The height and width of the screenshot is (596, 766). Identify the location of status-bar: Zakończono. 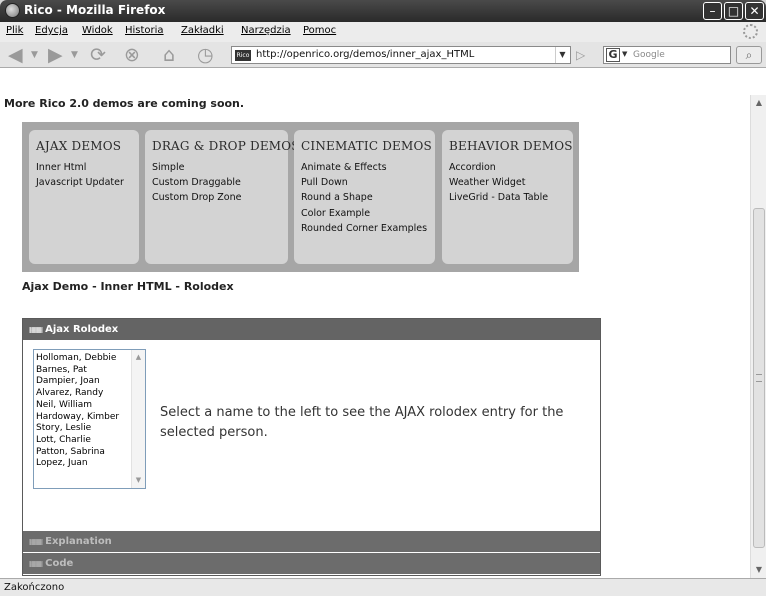
(383, 587).